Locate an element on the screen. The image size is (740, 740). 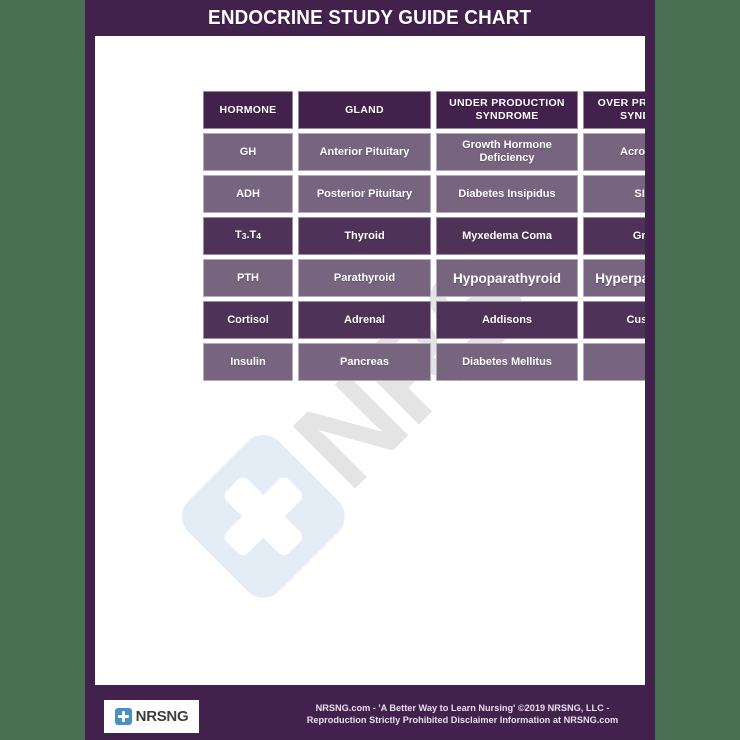
cell-under-production: Hypoparathyroid is located at coordinates (507, 278).